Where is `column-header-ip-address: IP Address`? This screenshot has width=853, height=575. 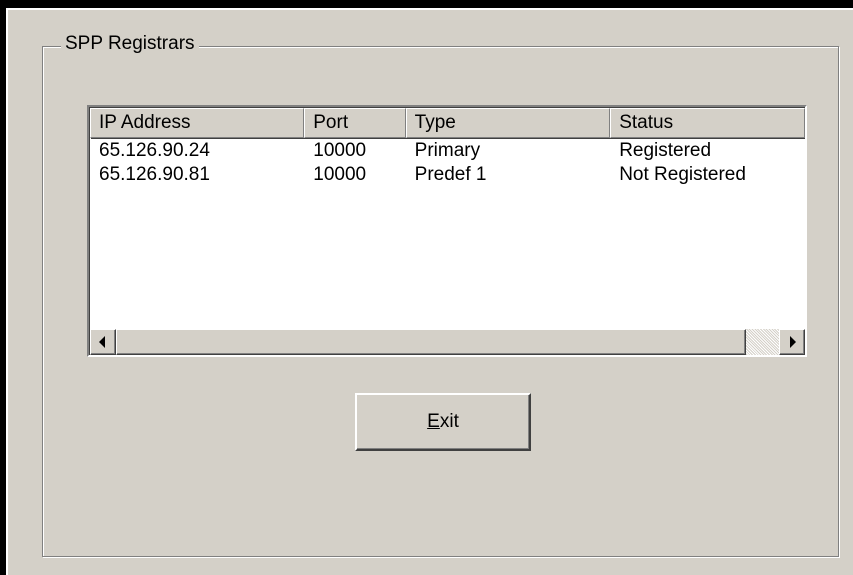
column-header-ip-address: IP Address is located at coordinates (197, 123).